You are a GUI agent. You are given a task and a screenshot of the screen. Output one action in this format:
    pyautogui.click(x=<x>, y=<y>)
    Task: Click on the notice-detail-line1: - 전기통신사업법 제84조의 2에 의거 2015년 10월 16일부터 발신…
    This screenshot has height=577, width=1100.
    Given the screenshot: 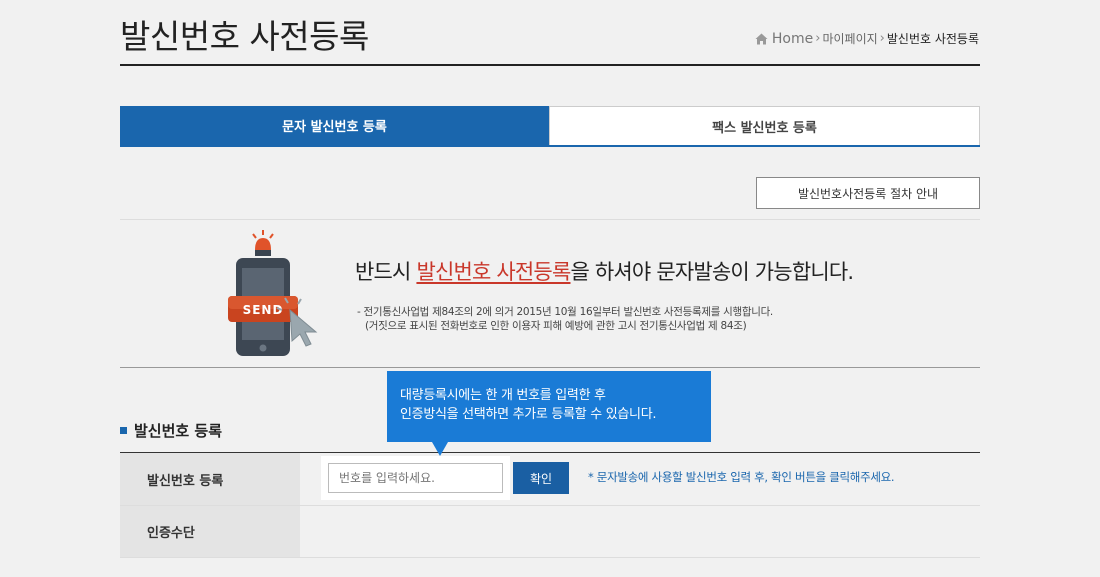 What is the action you would take?
    pyautogui.click(x=565, y=312)
    